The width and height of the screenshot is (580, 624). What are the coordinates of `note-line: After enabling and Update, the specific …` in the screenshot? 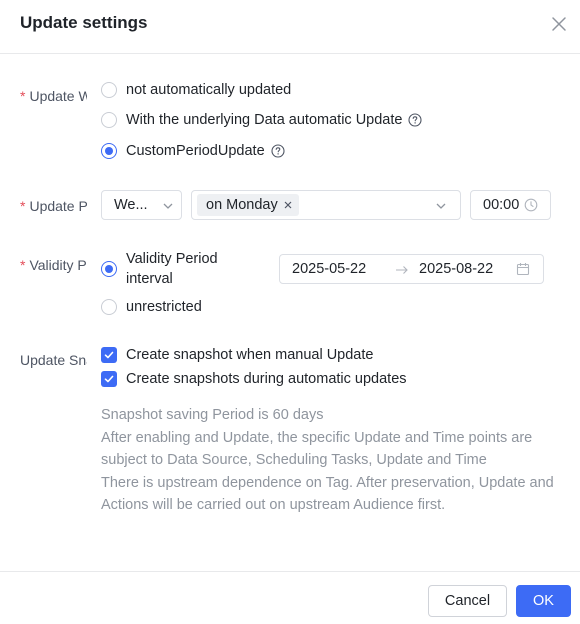 It's located at (317, 449).